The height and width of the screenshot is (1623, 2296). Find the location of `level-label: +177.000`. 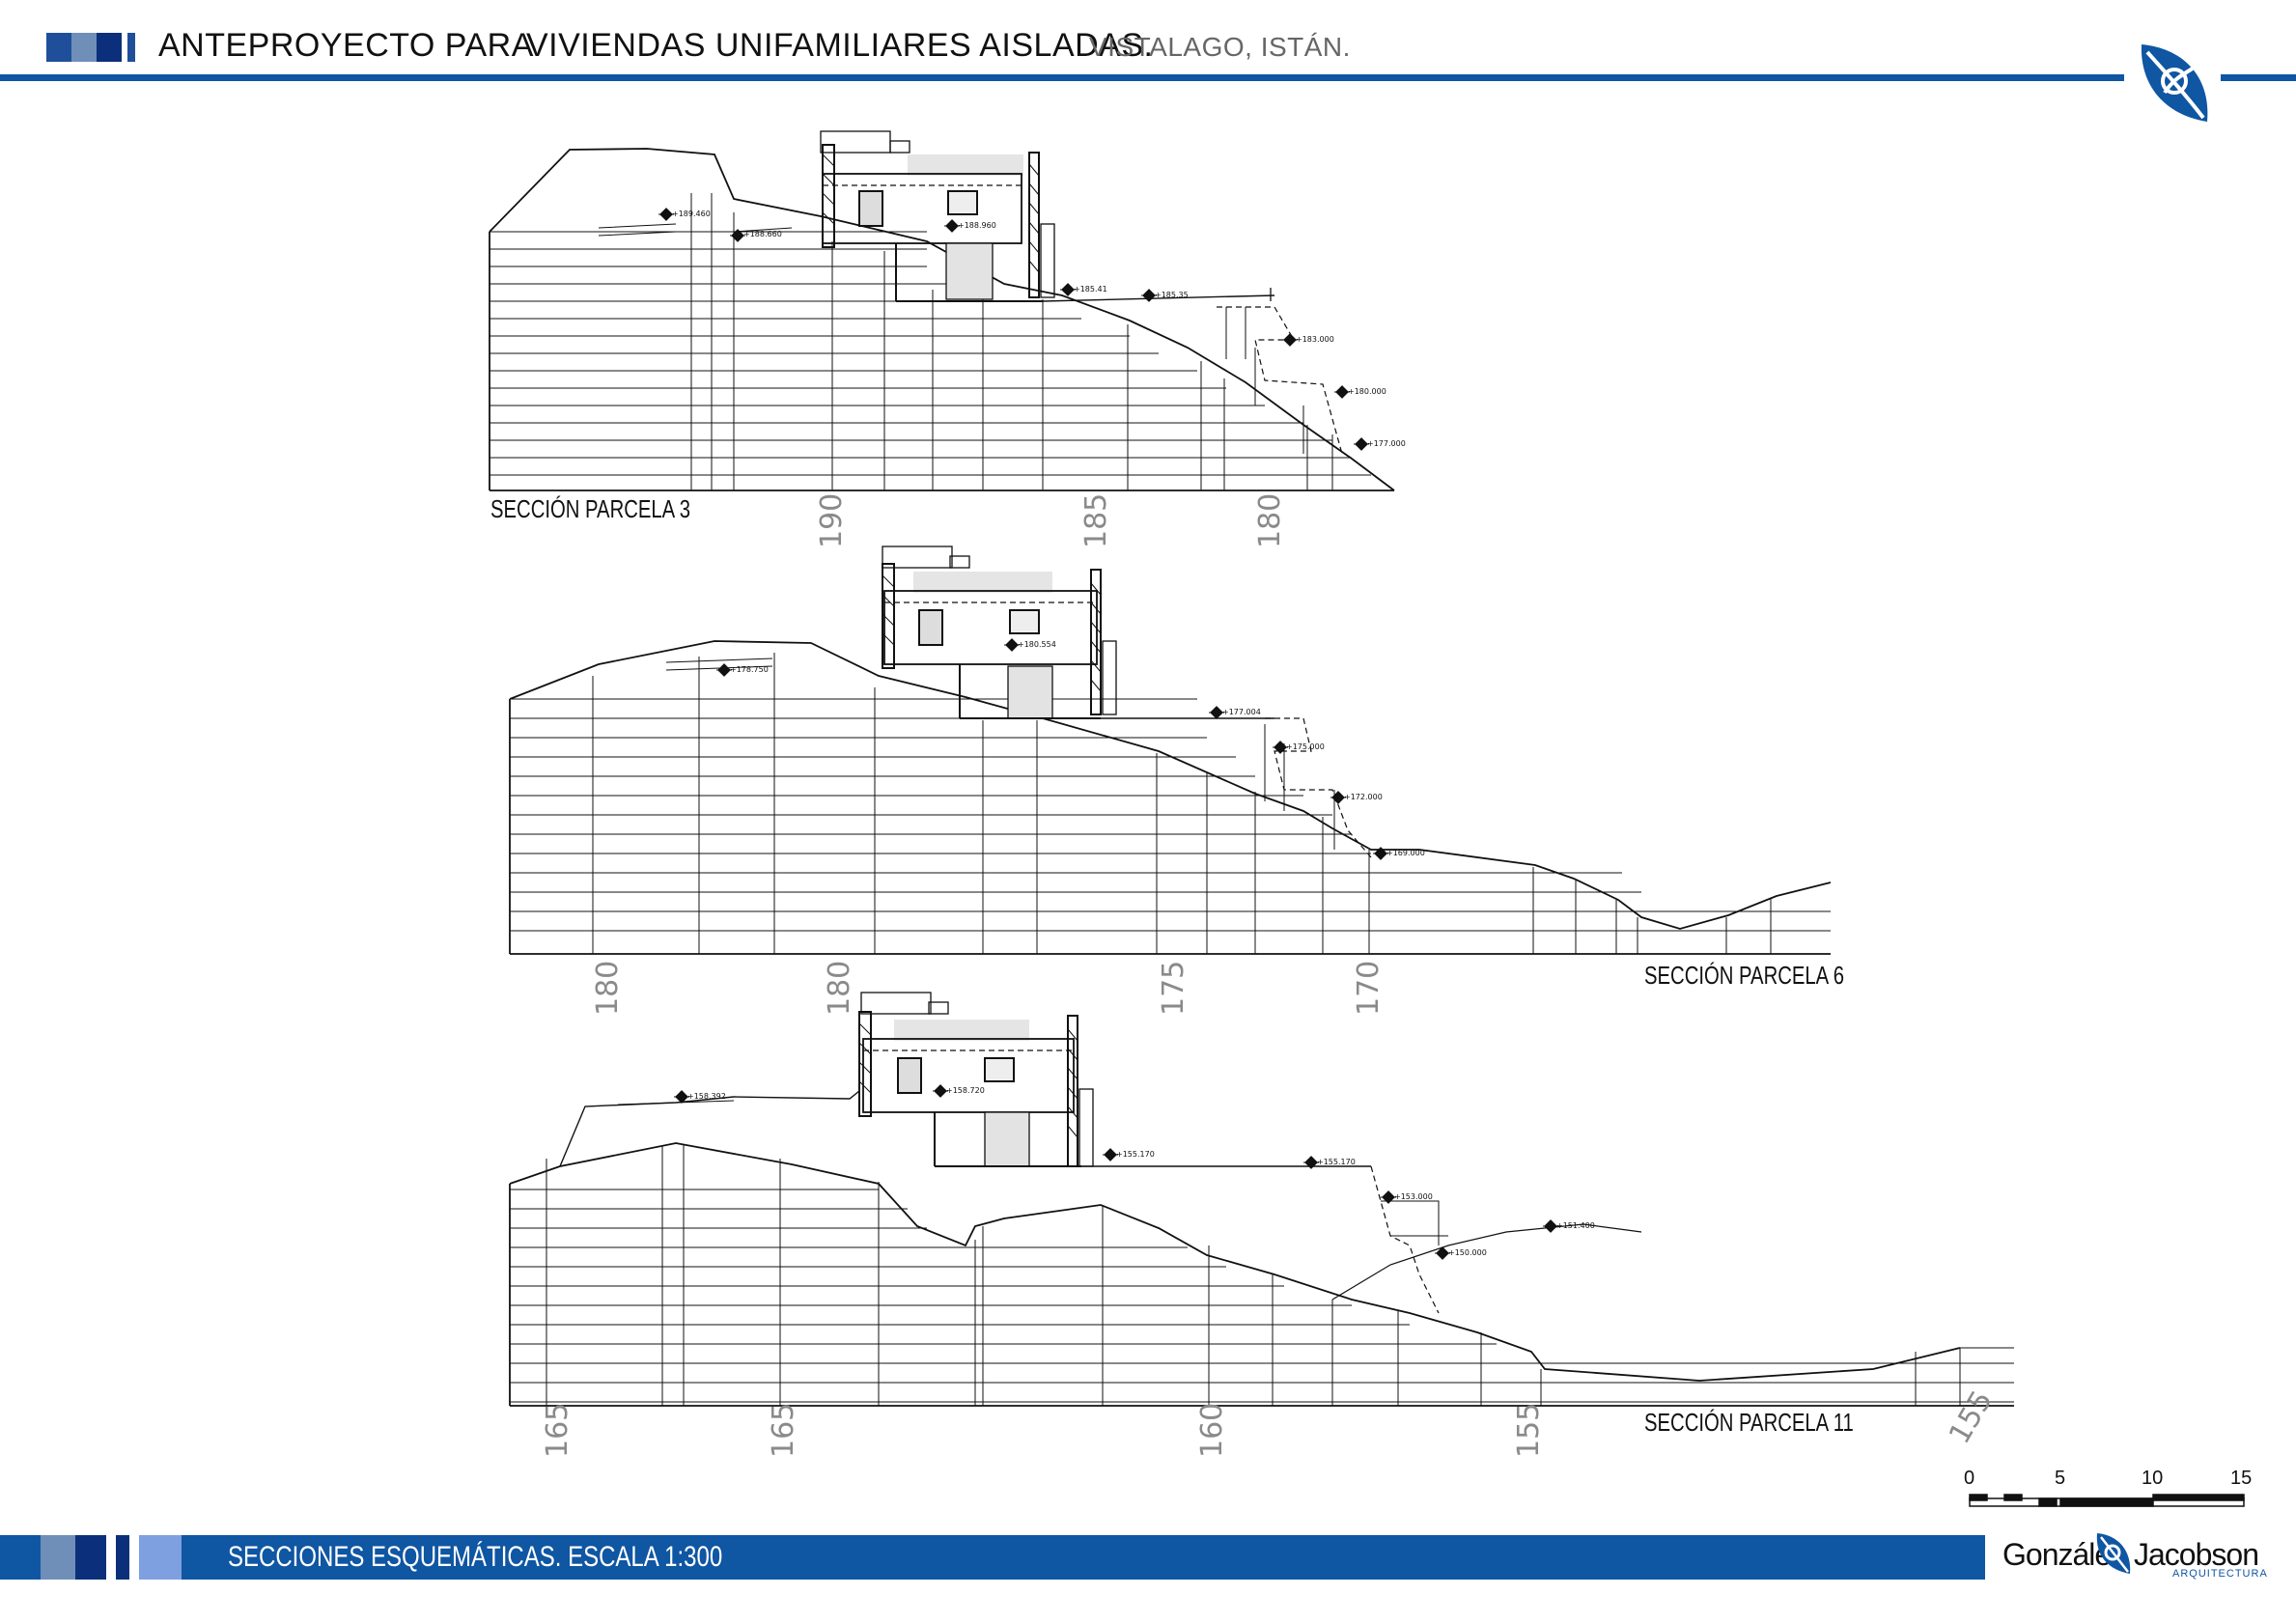

level-label: +177.000 is located at coordinates (1387, 443).